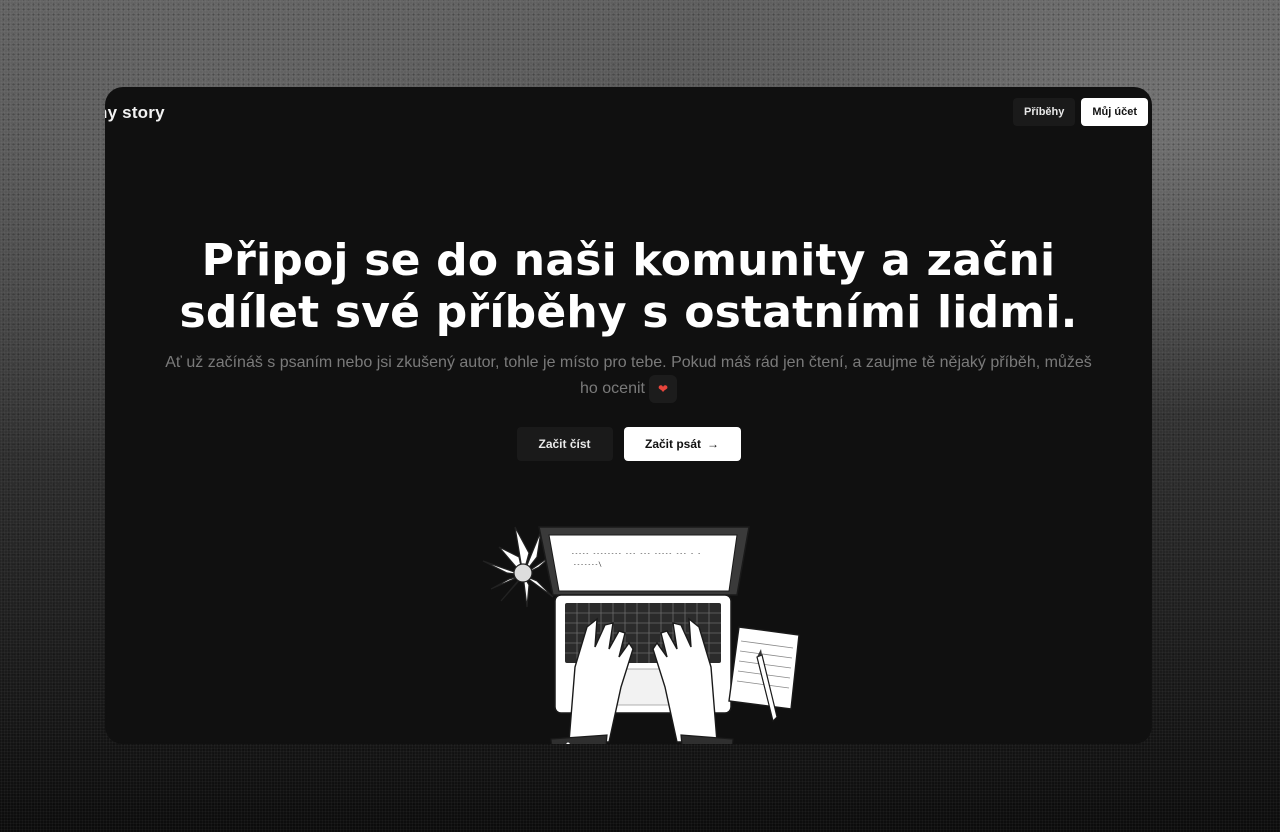 The width and height of the screenshot is (1280, 832). What do you see at coordinates (1044, 112) in the screenshot?
I see `nav-stories-button: Příběhy` at bounding box center [1044, 112].